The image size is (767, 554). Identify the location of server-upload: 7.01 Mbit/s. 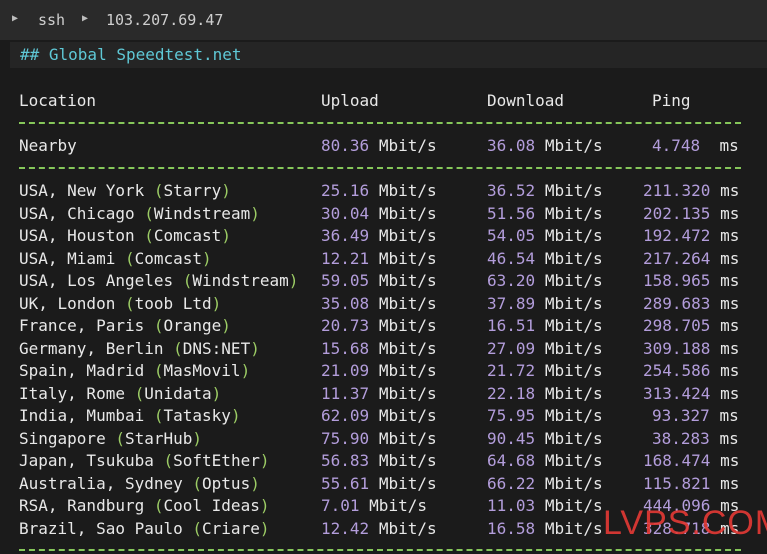
(374, 505).